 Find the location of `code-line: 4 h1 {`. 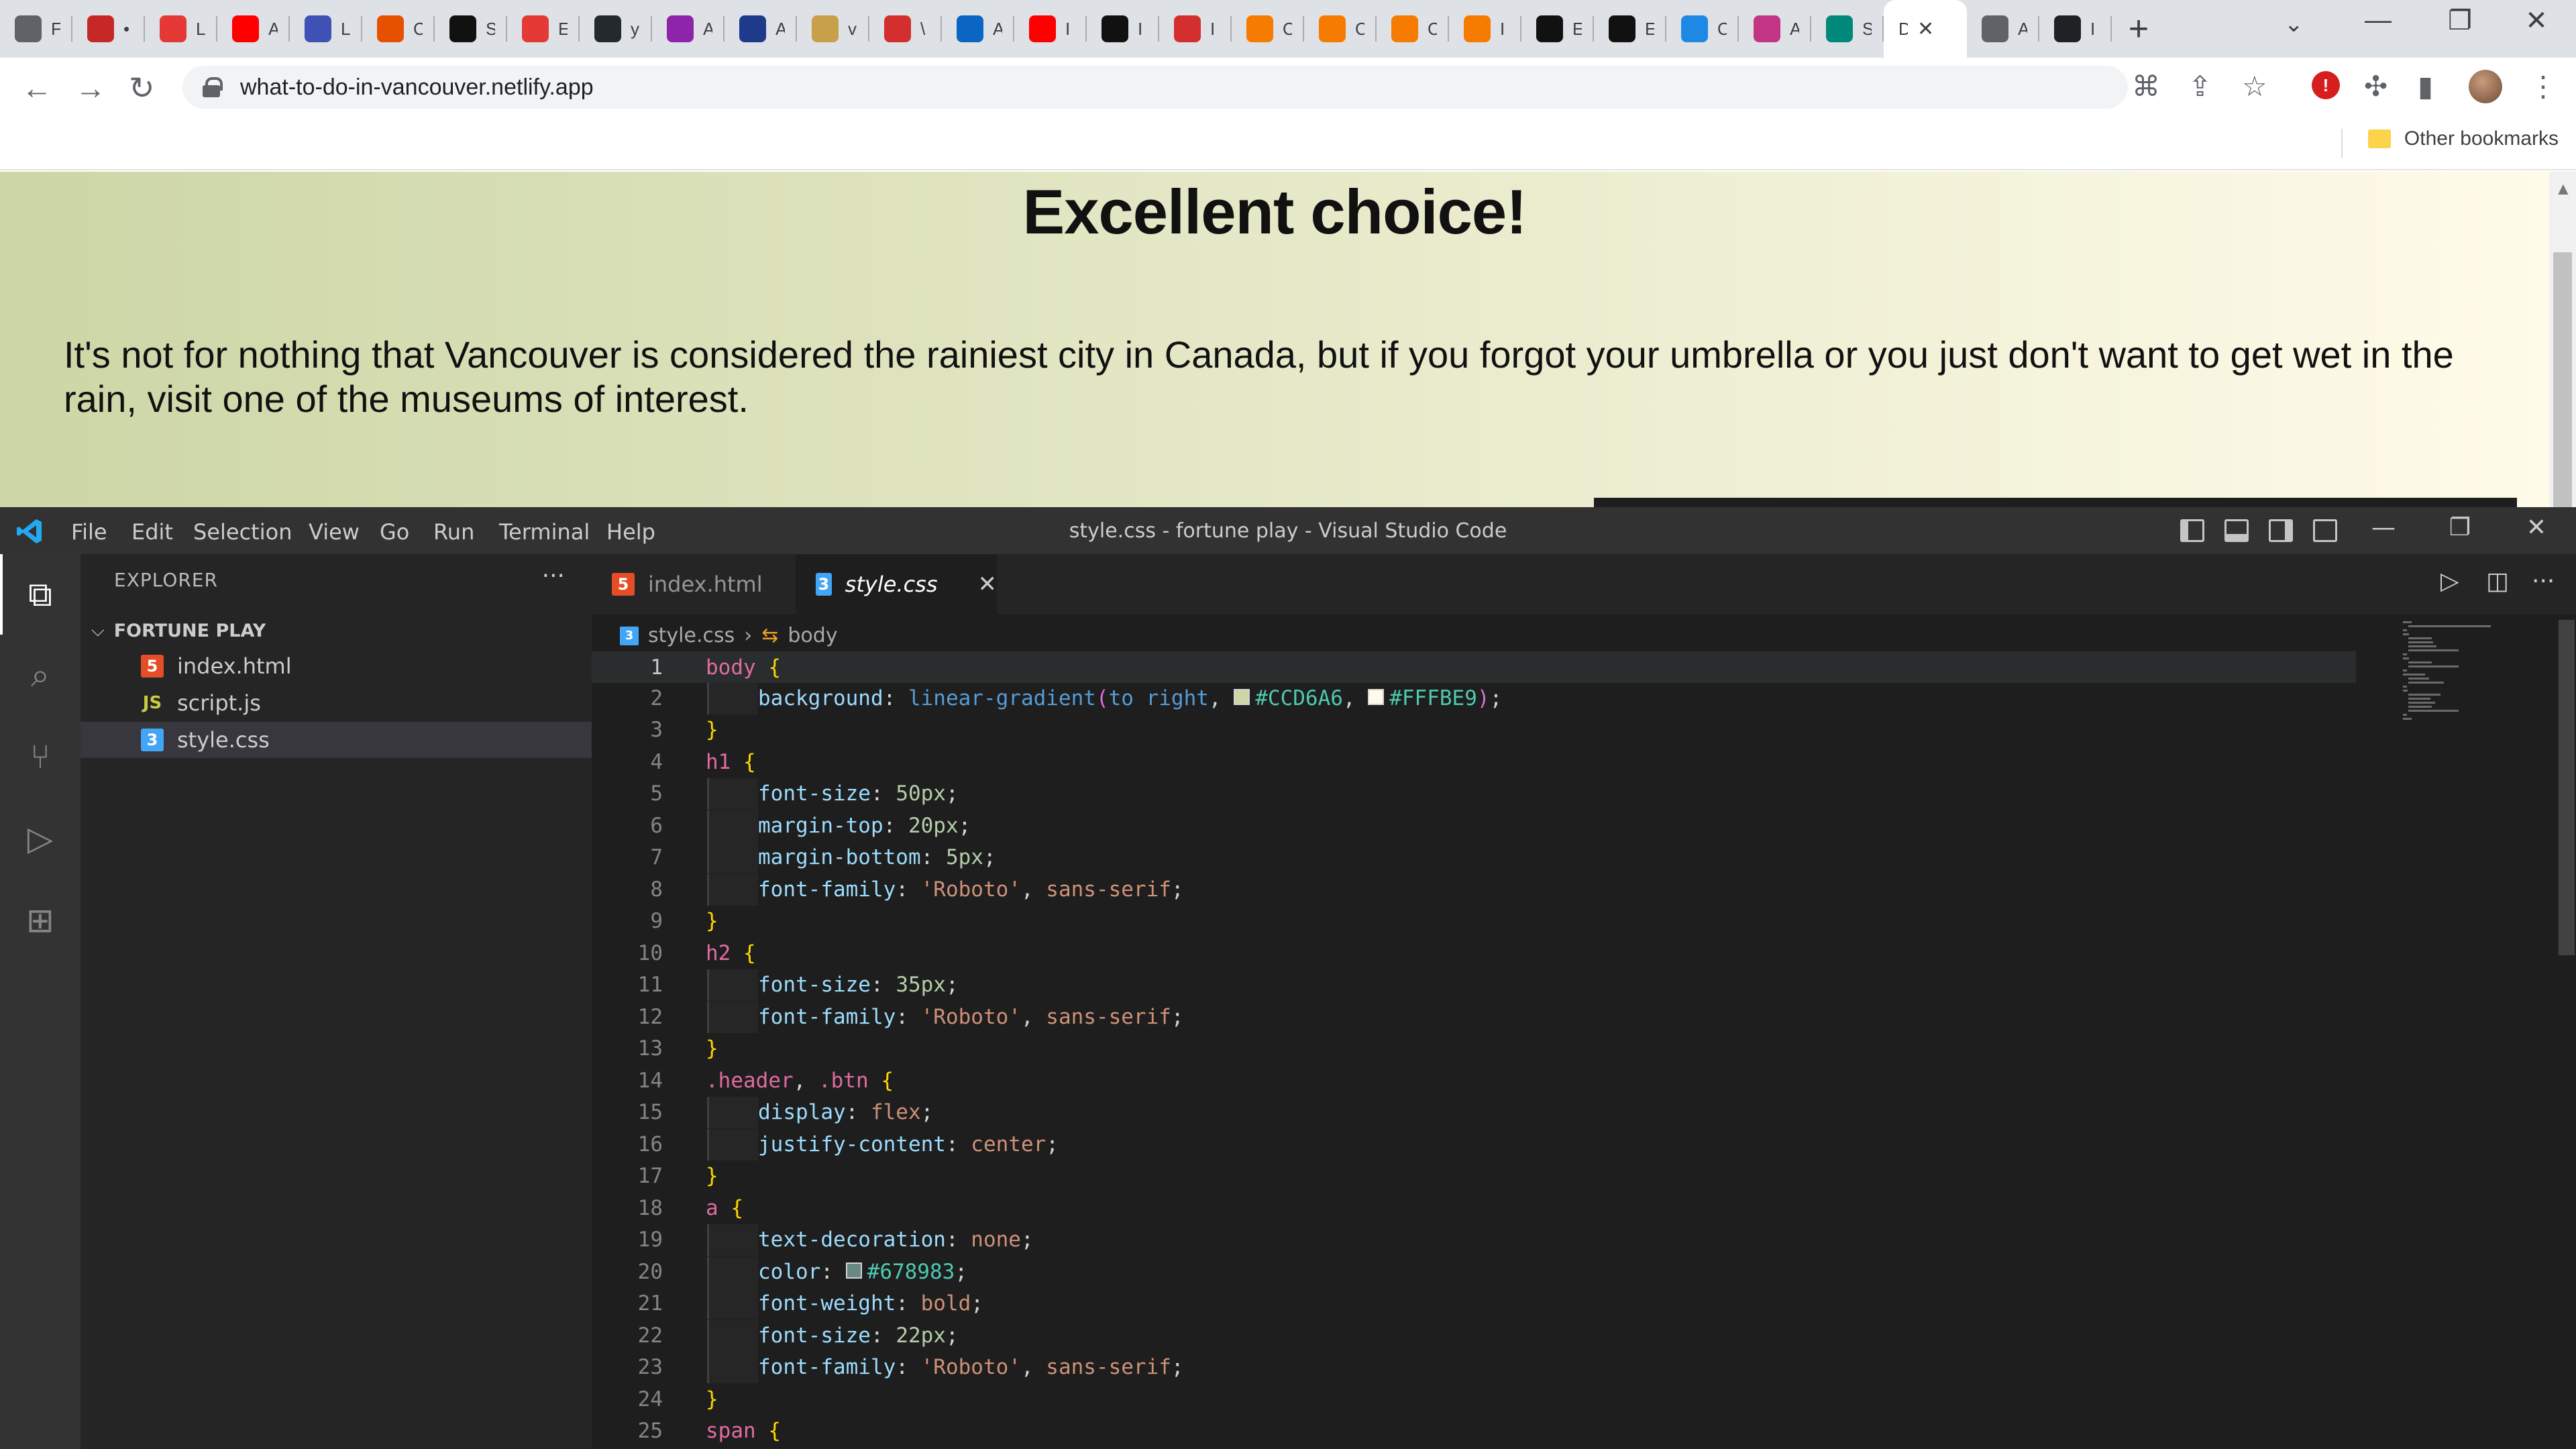

code-line: 4 h1 { is located at coordinates (1474, 763).